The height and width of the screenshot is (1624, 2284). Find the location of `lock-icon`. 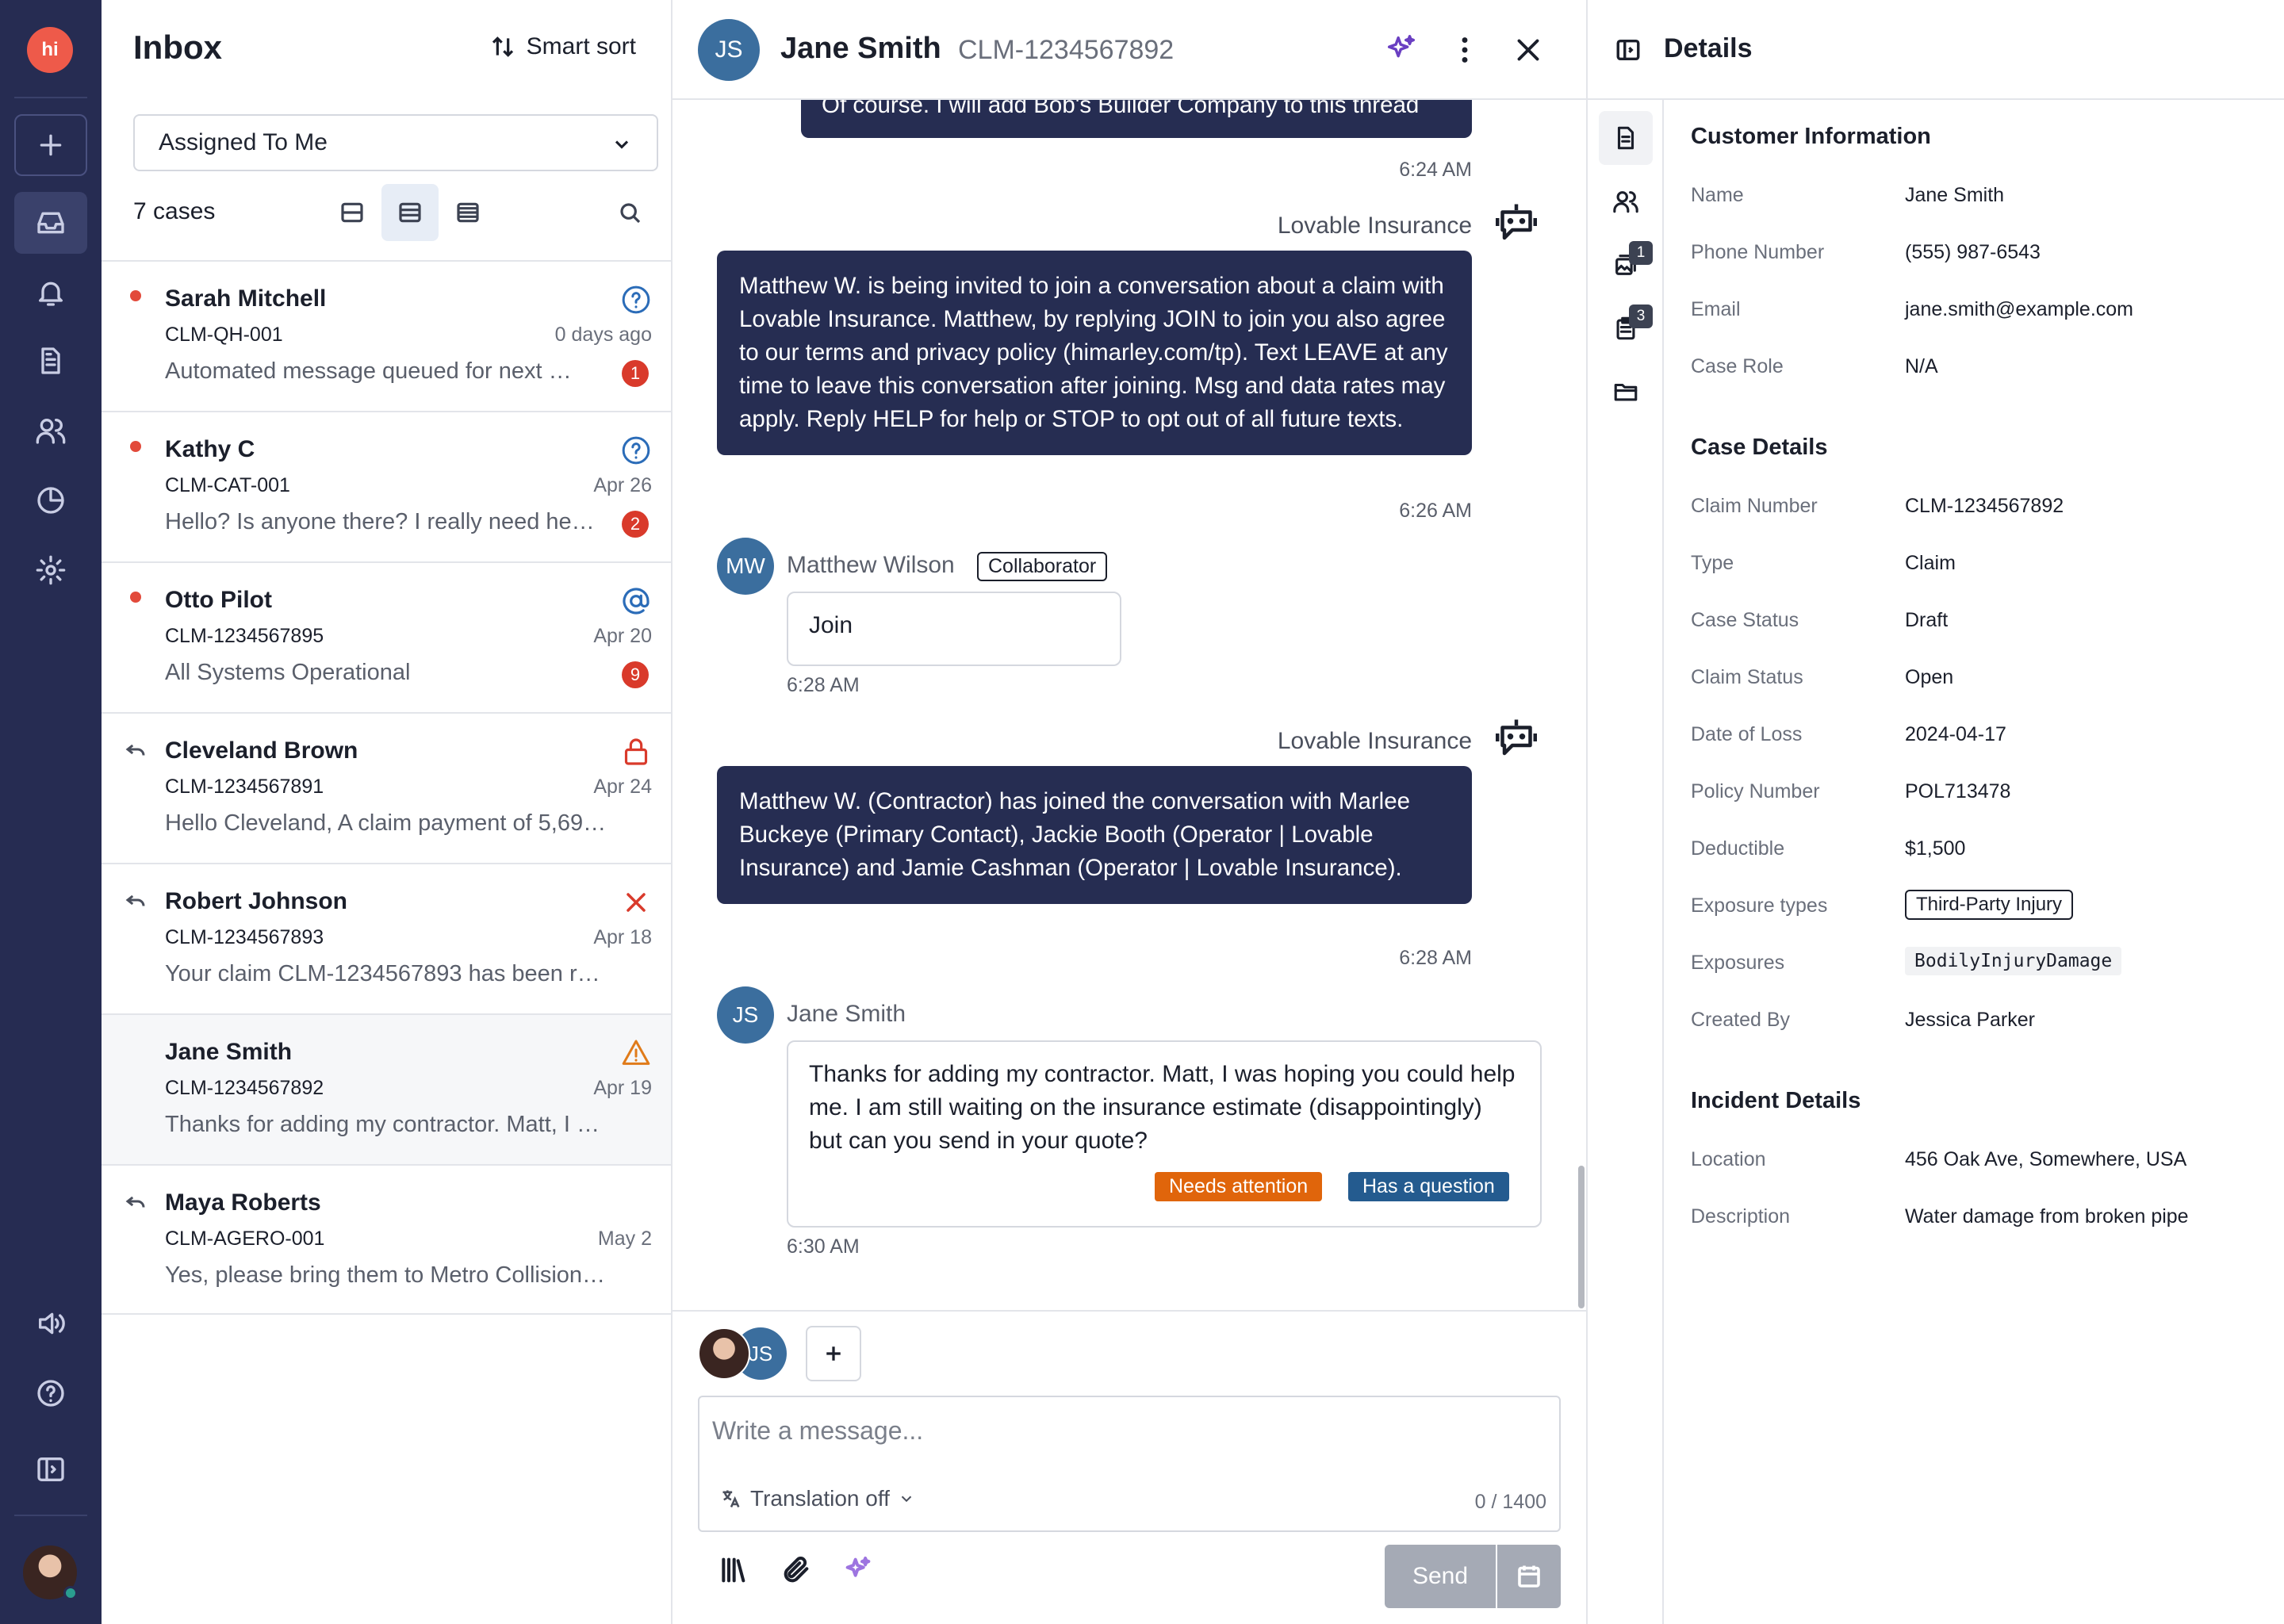

lock-icon is located at coordinates (636, 751).